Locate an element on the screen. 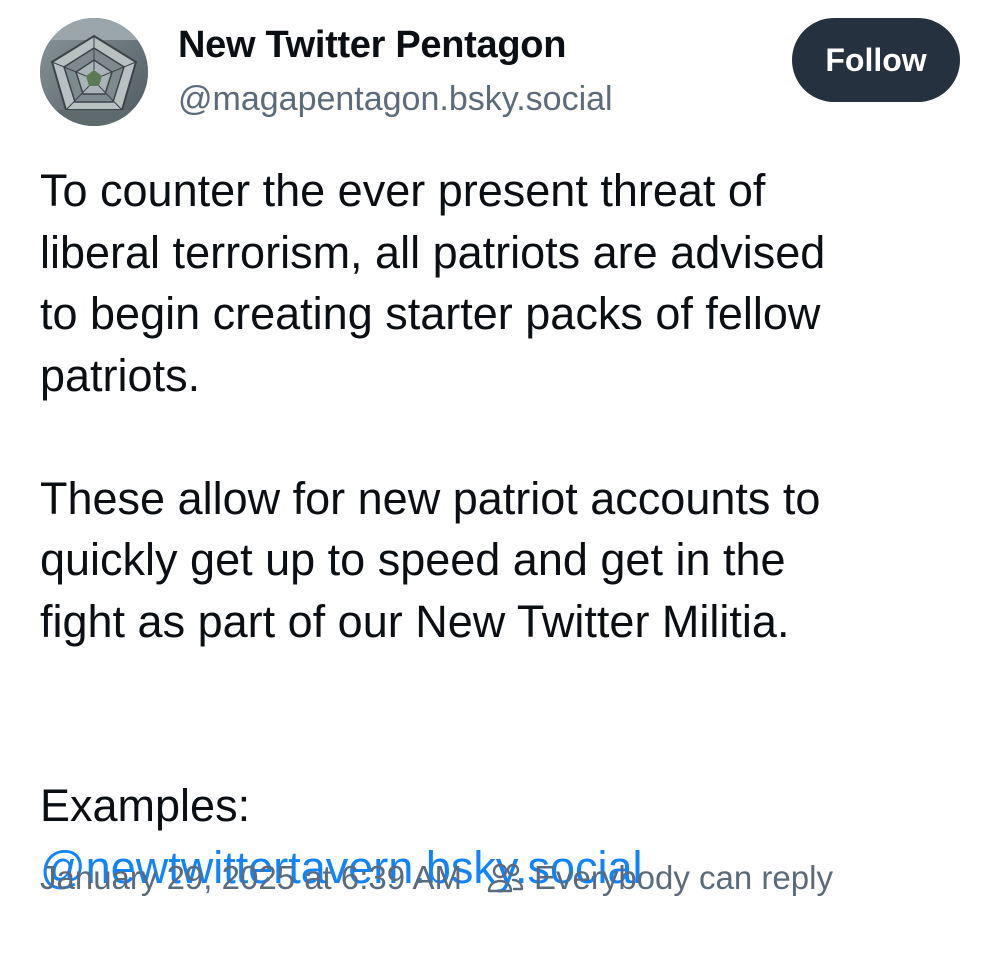  examples-label: Examples: is located at coordinates (145, 805).